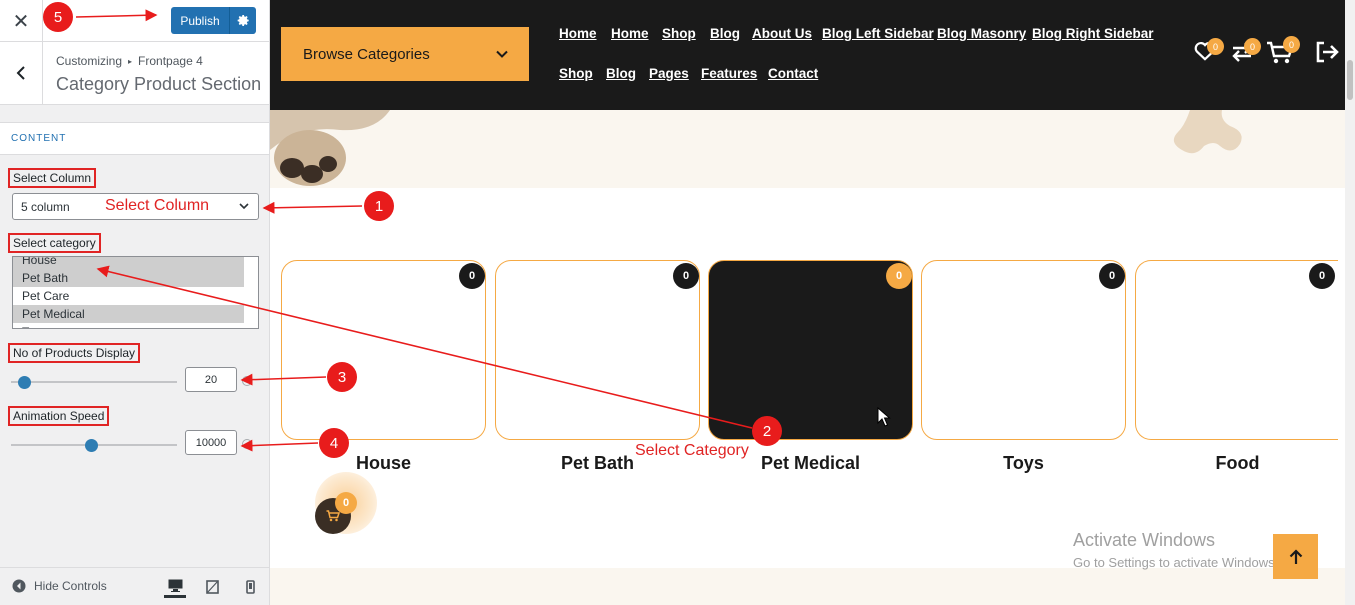 The width and height of the screenshot is (1355, 605). I want to click on category-card-pet-medical: 0, so click(810, 350).